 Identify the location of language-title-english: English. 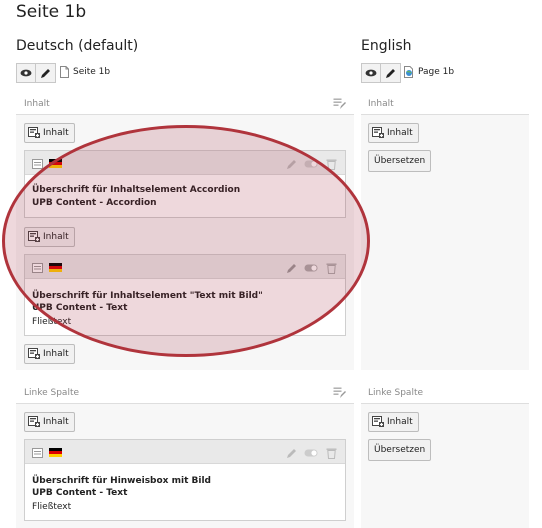
(386, 46).